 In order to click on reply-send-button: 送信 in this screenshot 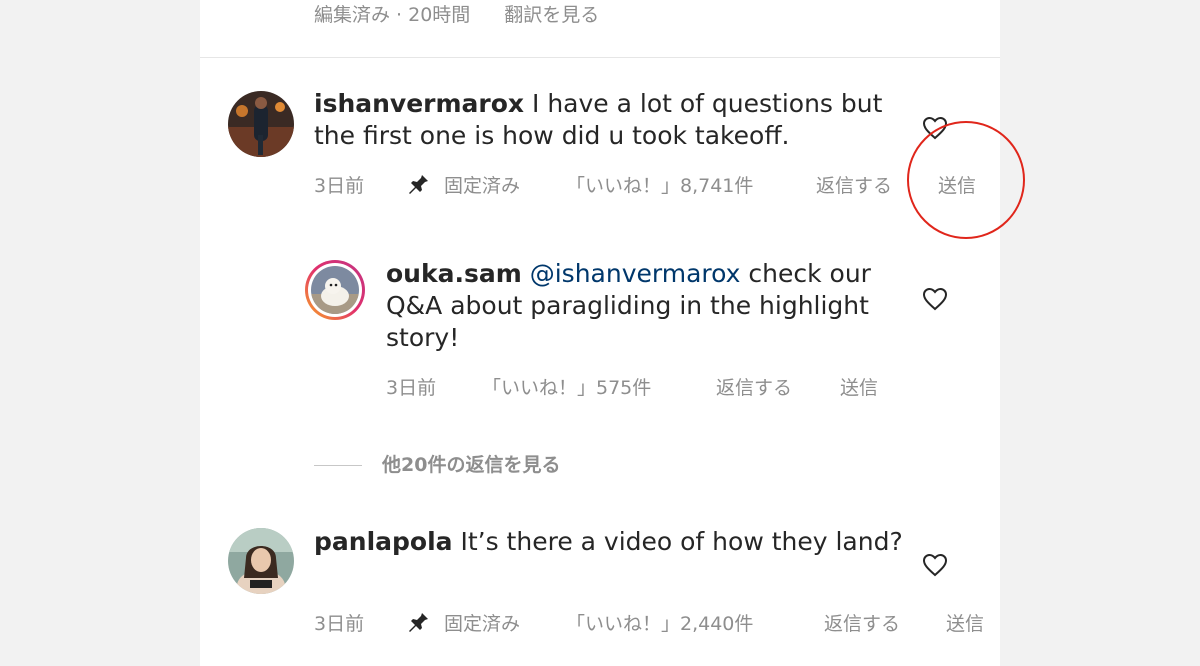, I will do `click(859, 386)`.